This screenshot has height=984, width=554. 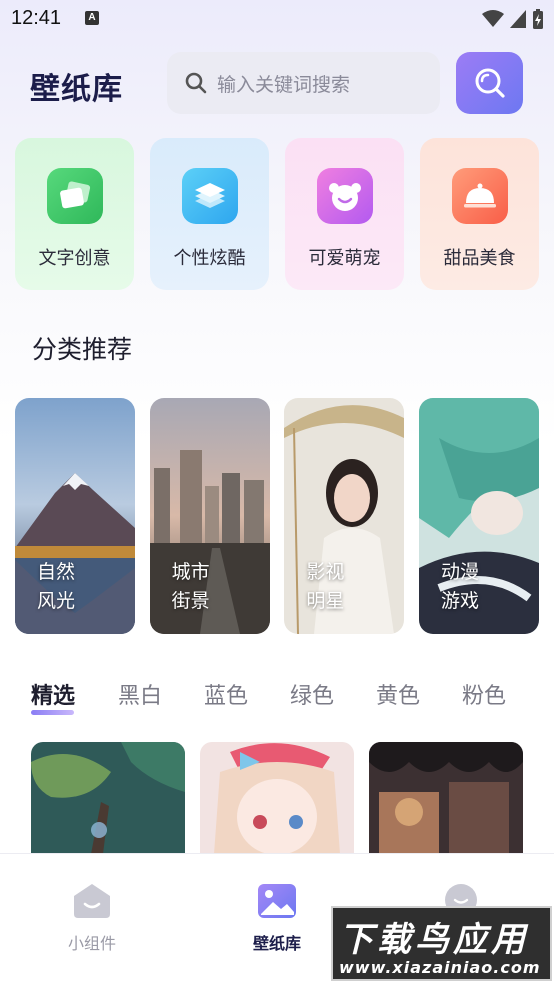 I want to click on quick-category-desserts: 甜品美食, so click(x=479, y=214).